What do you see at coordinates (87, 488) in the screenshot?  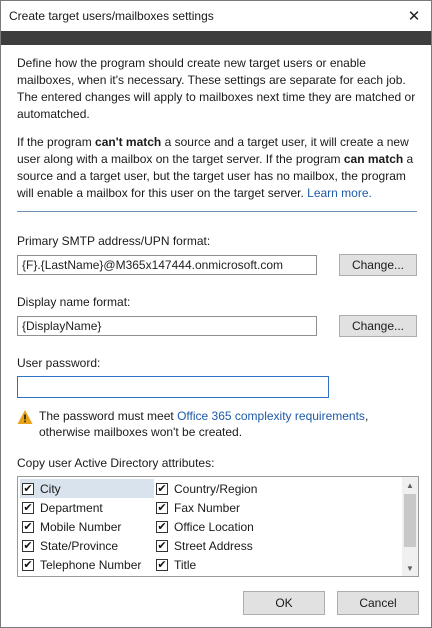 I see `attribute-item: ✔ City` at bounding box center [87, 488].